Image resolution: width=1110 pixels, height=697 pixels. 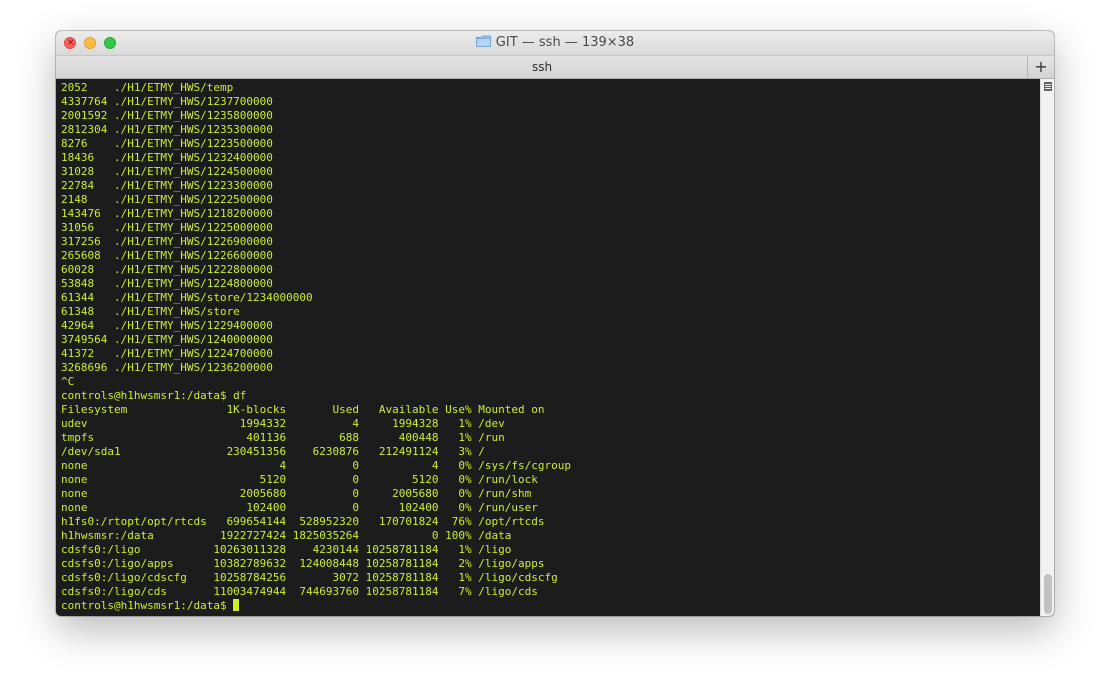 I want to click on tab-bar: ssh +, so click(x=555, y=67).